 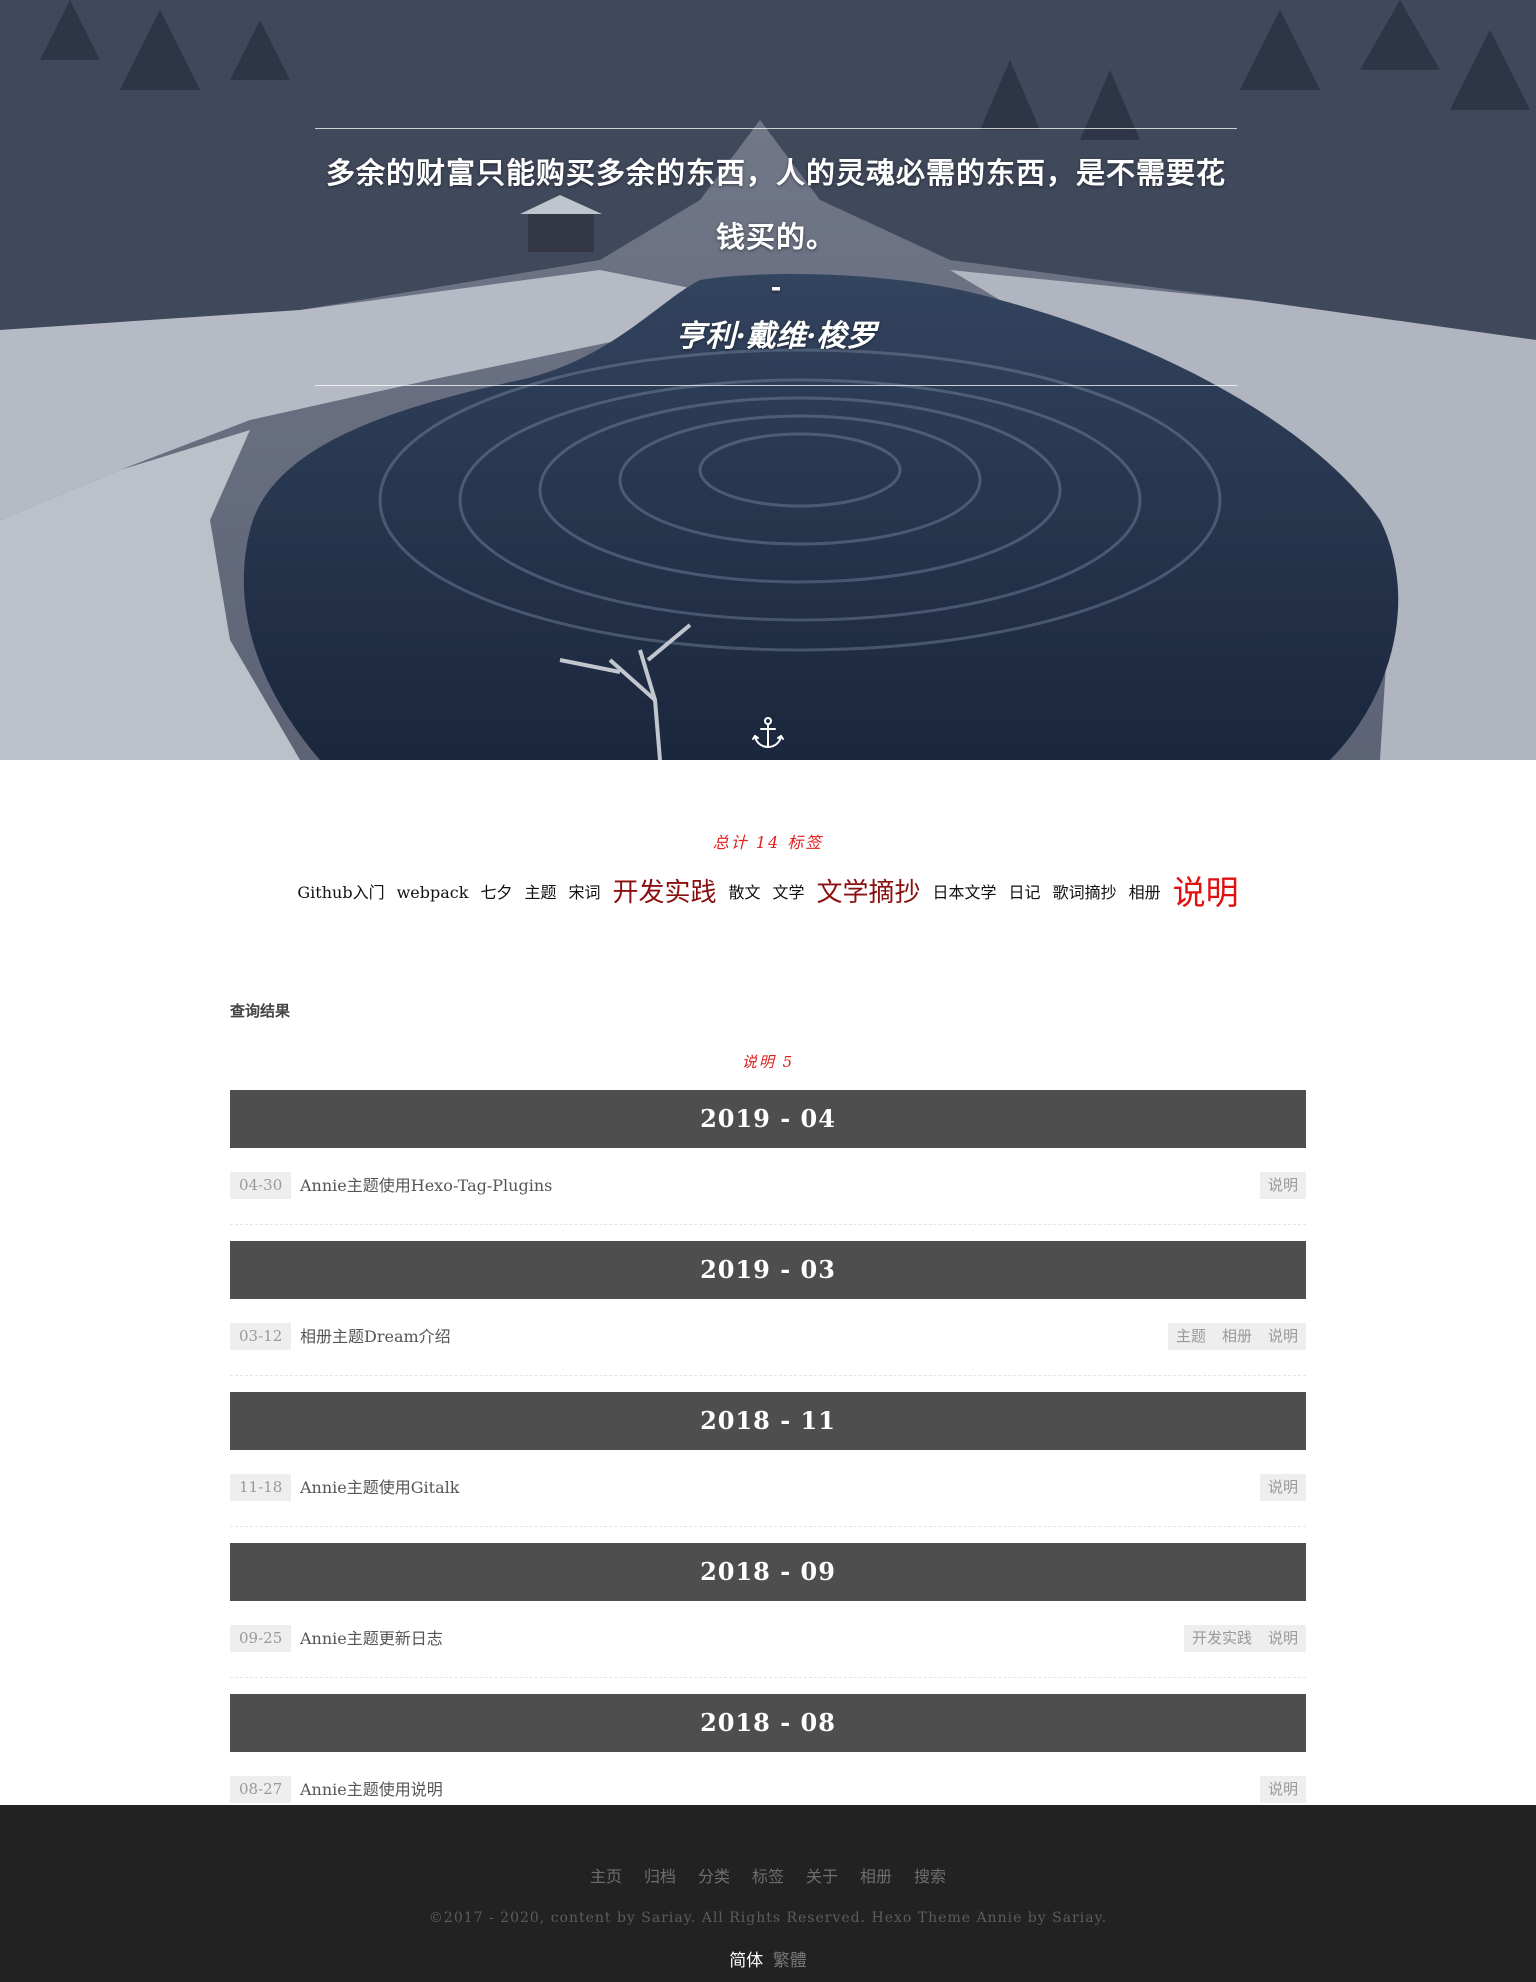 I want to click on language-switch: 简体 繁體, so click(x=768, y=1958).